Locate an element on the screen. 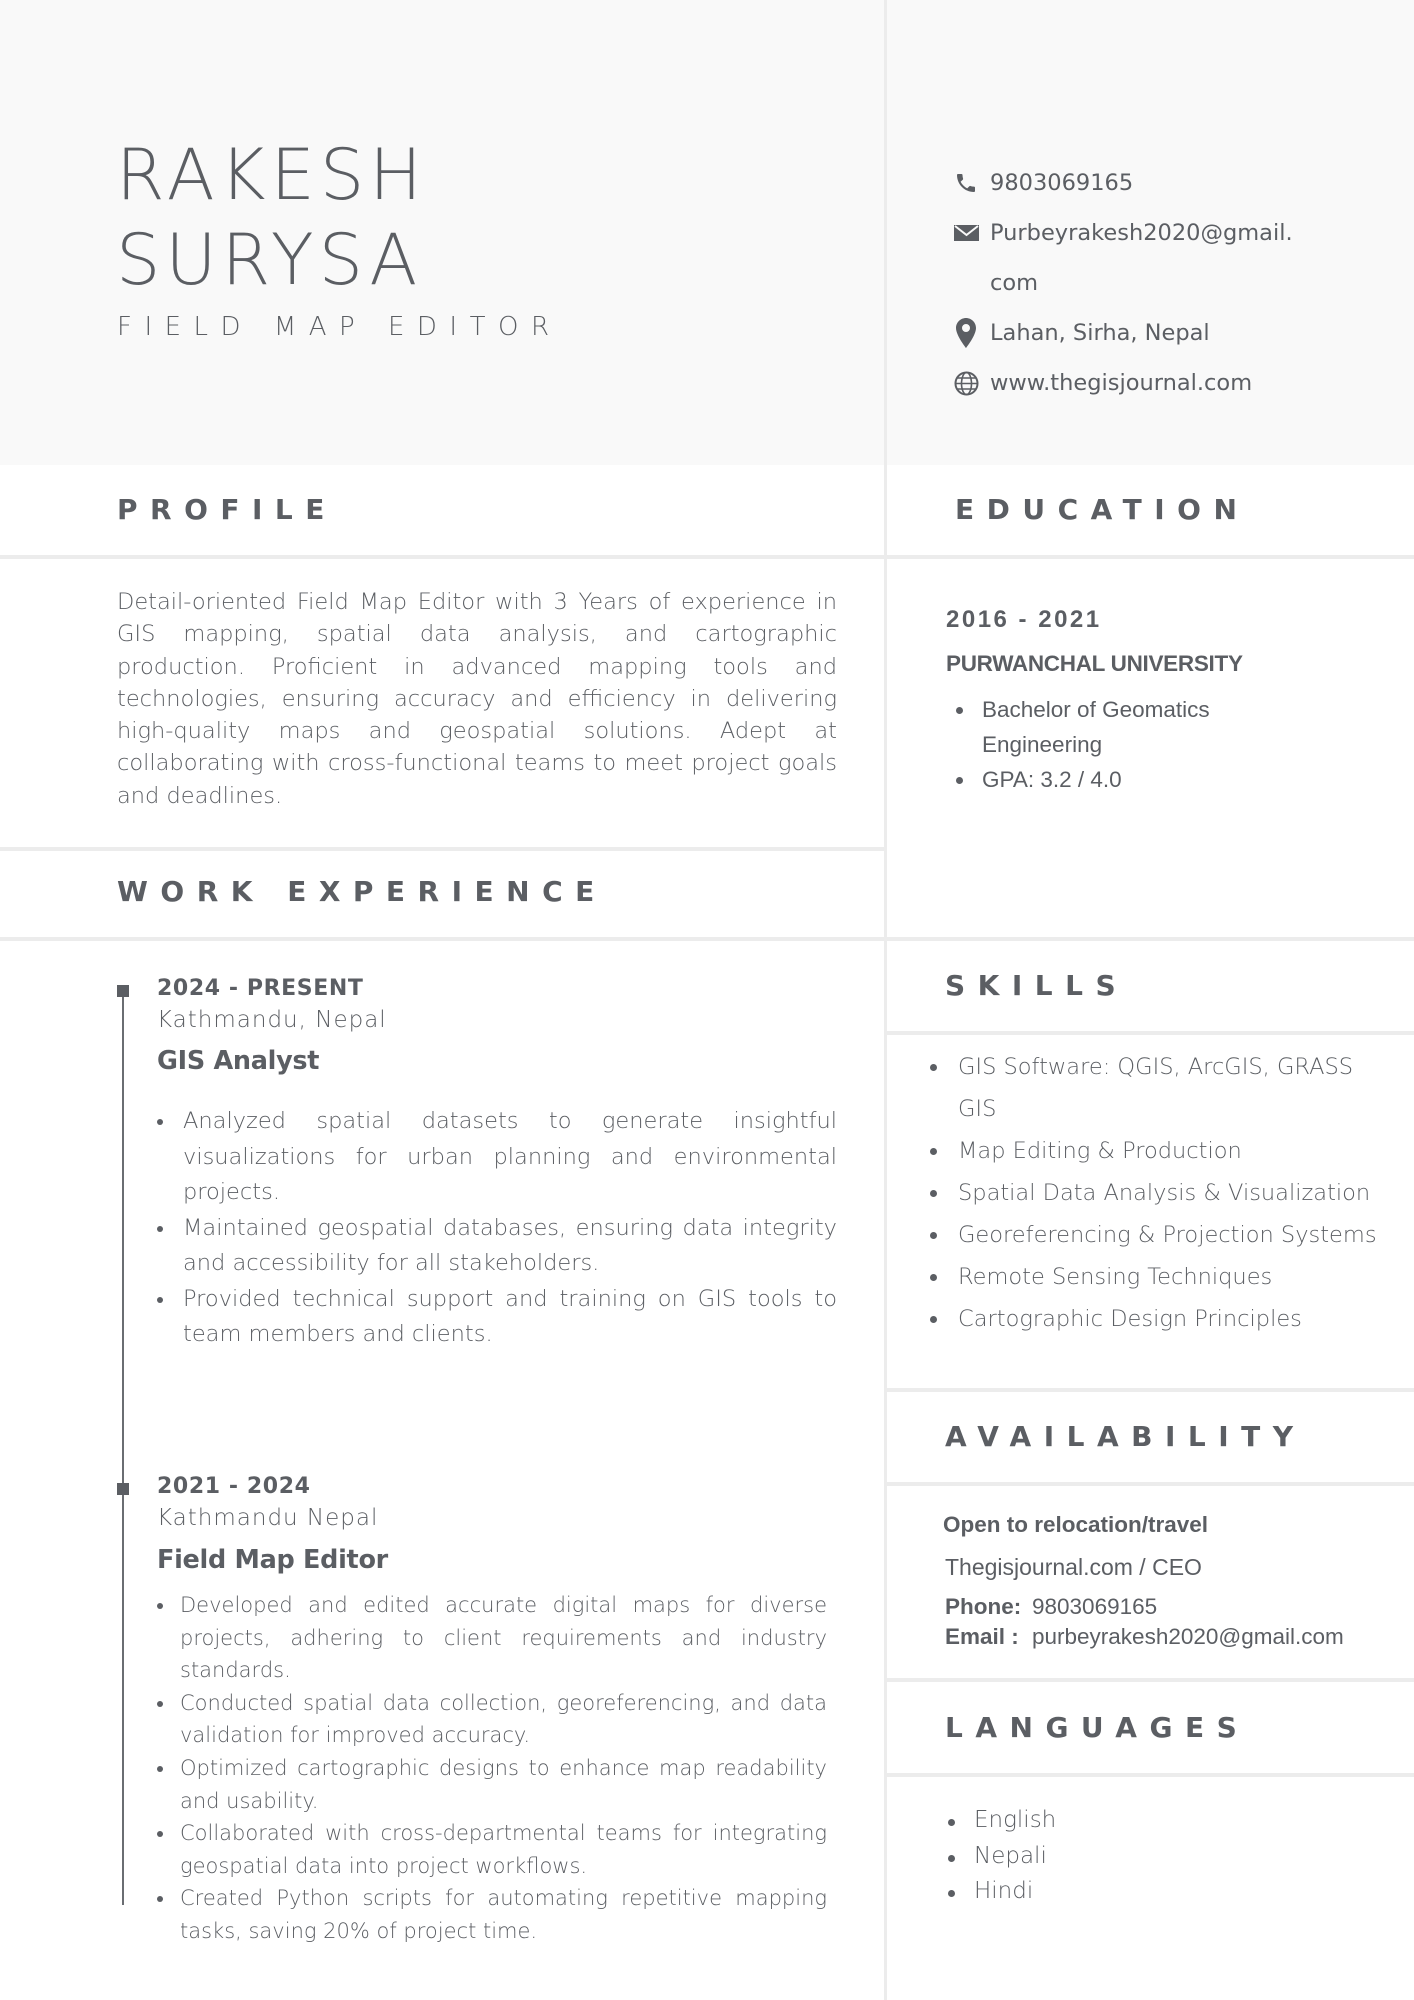  education-heading: EDUCATION is located at coordinates (1102, 509).